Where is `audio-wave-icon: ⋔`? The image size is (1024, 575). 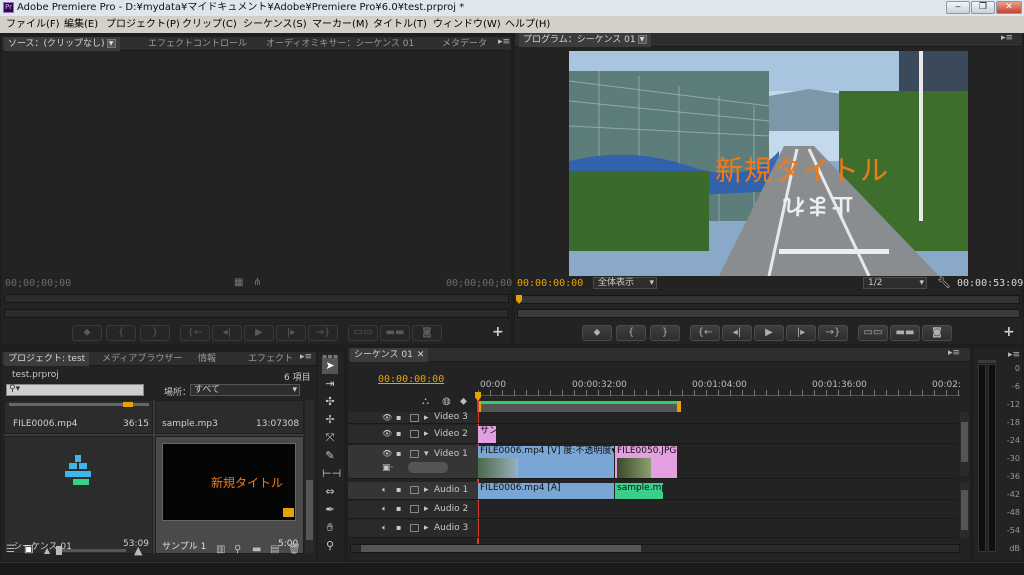 audio-wave-icon: ⋔ is located at coordinates (257, 282).